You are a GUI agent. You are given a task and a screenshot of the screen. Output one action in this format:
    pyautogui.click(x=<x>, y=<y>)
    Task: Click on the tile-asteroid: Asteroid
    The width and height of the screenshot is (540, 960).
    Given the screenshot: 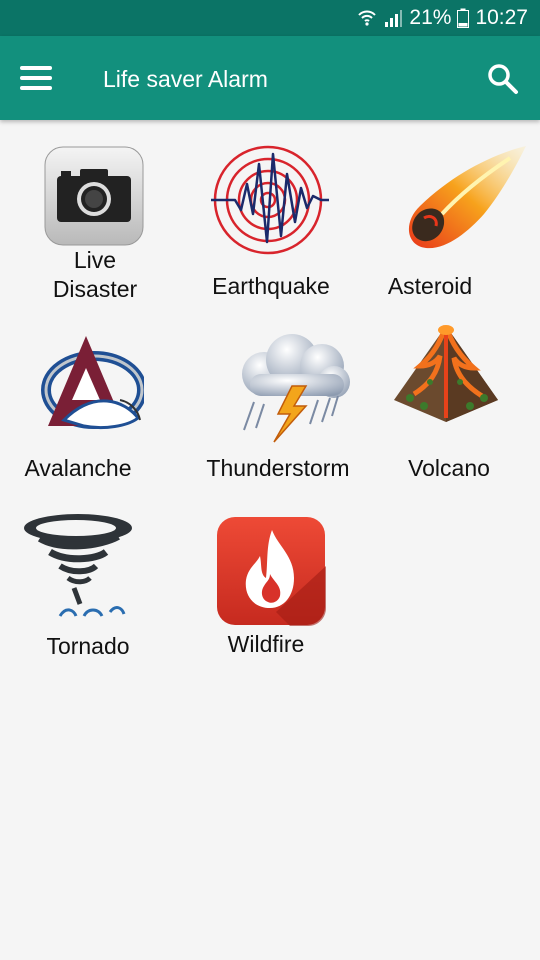 What is the action you would take?
    pyautogui.click(x=450, y=225)
    